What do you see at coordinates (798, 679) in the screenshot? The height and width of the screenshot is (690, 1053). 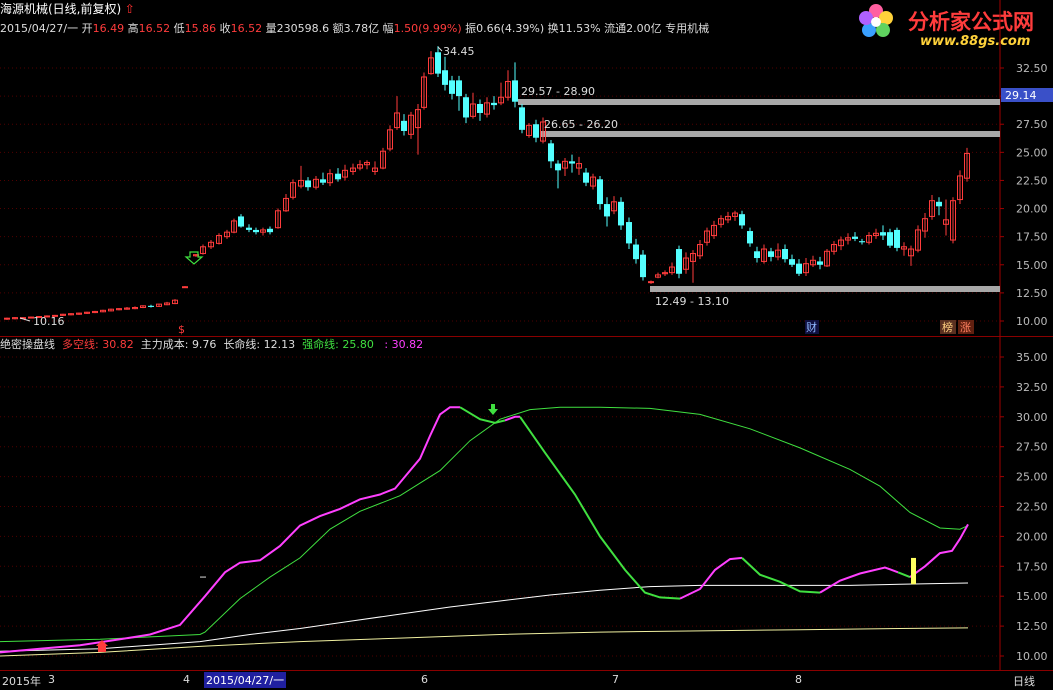 I see `month-label-8: 8` at bounding box center [798, 679].